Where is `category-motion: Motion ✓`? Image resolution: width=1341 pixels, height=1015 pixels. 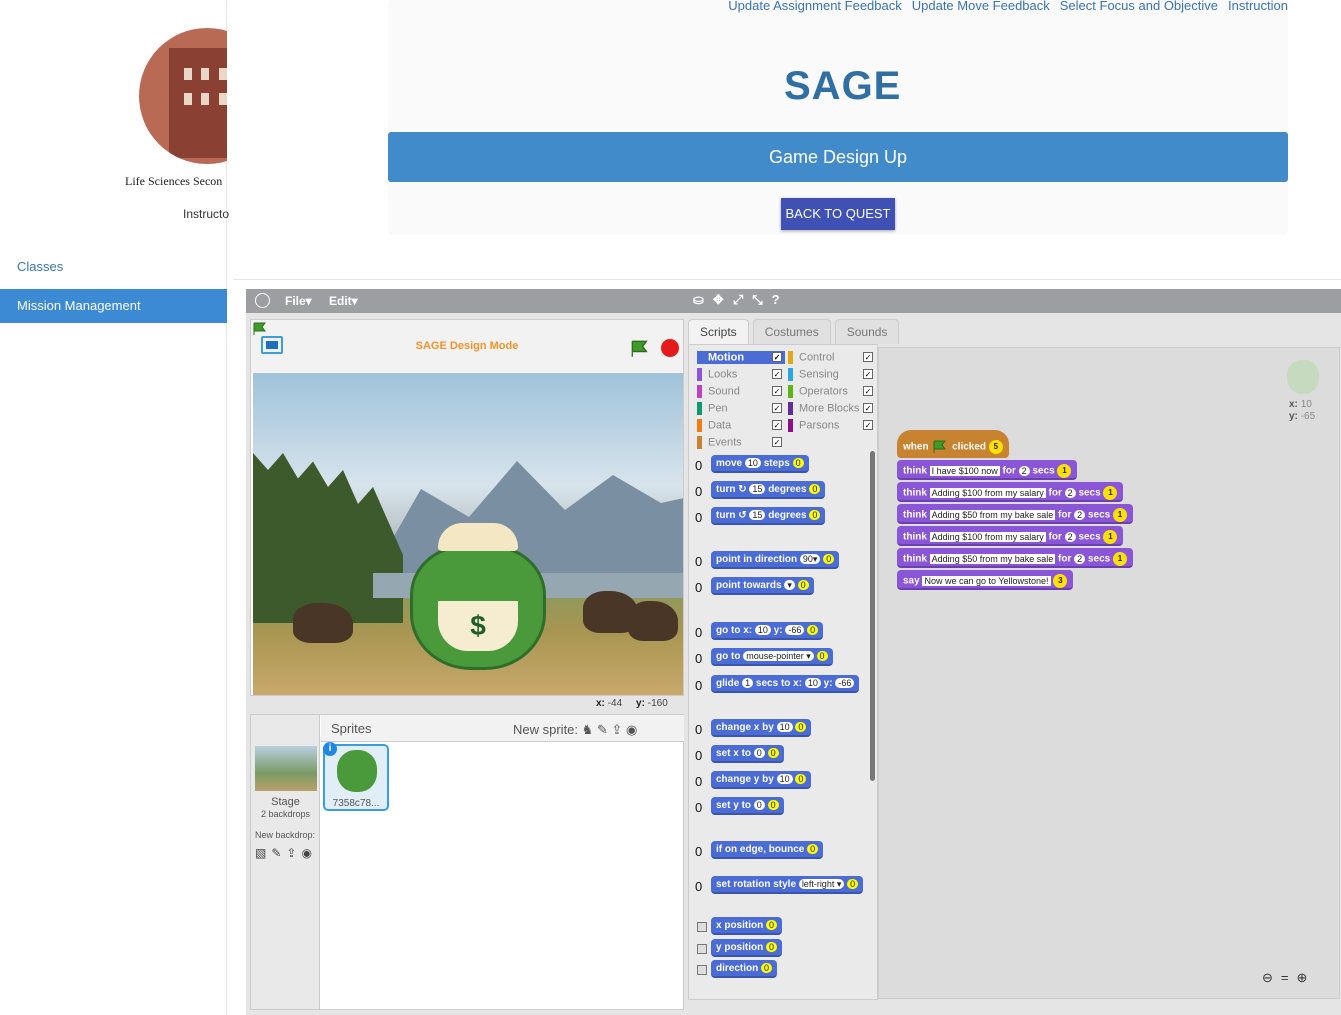
category-motion: Motion ✓ is located at coordinates (741, 357).